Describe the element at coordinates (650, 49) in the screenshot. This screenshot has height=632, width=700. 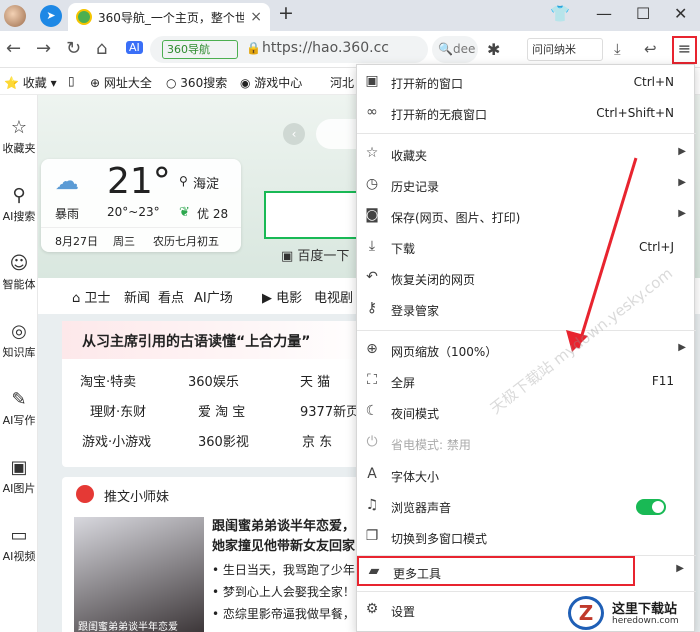
I see `undo-icon: ↩` at that location.